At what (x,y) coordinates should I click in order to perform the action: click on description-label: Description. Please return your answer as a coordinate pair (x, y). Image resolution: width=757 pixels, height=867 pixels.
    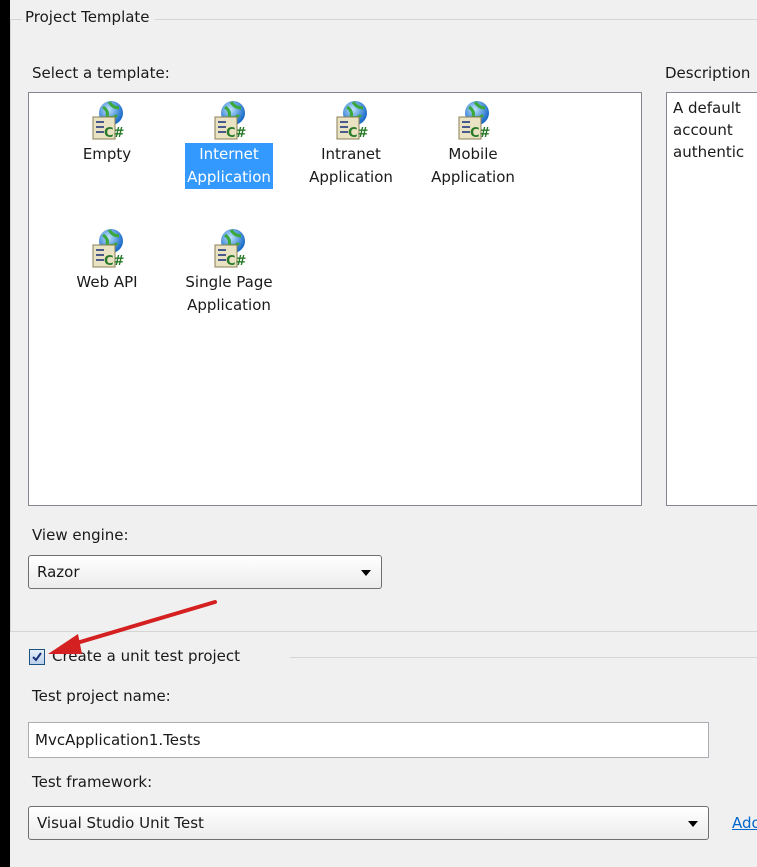
    Looking at the image, I should click on (708, 73).